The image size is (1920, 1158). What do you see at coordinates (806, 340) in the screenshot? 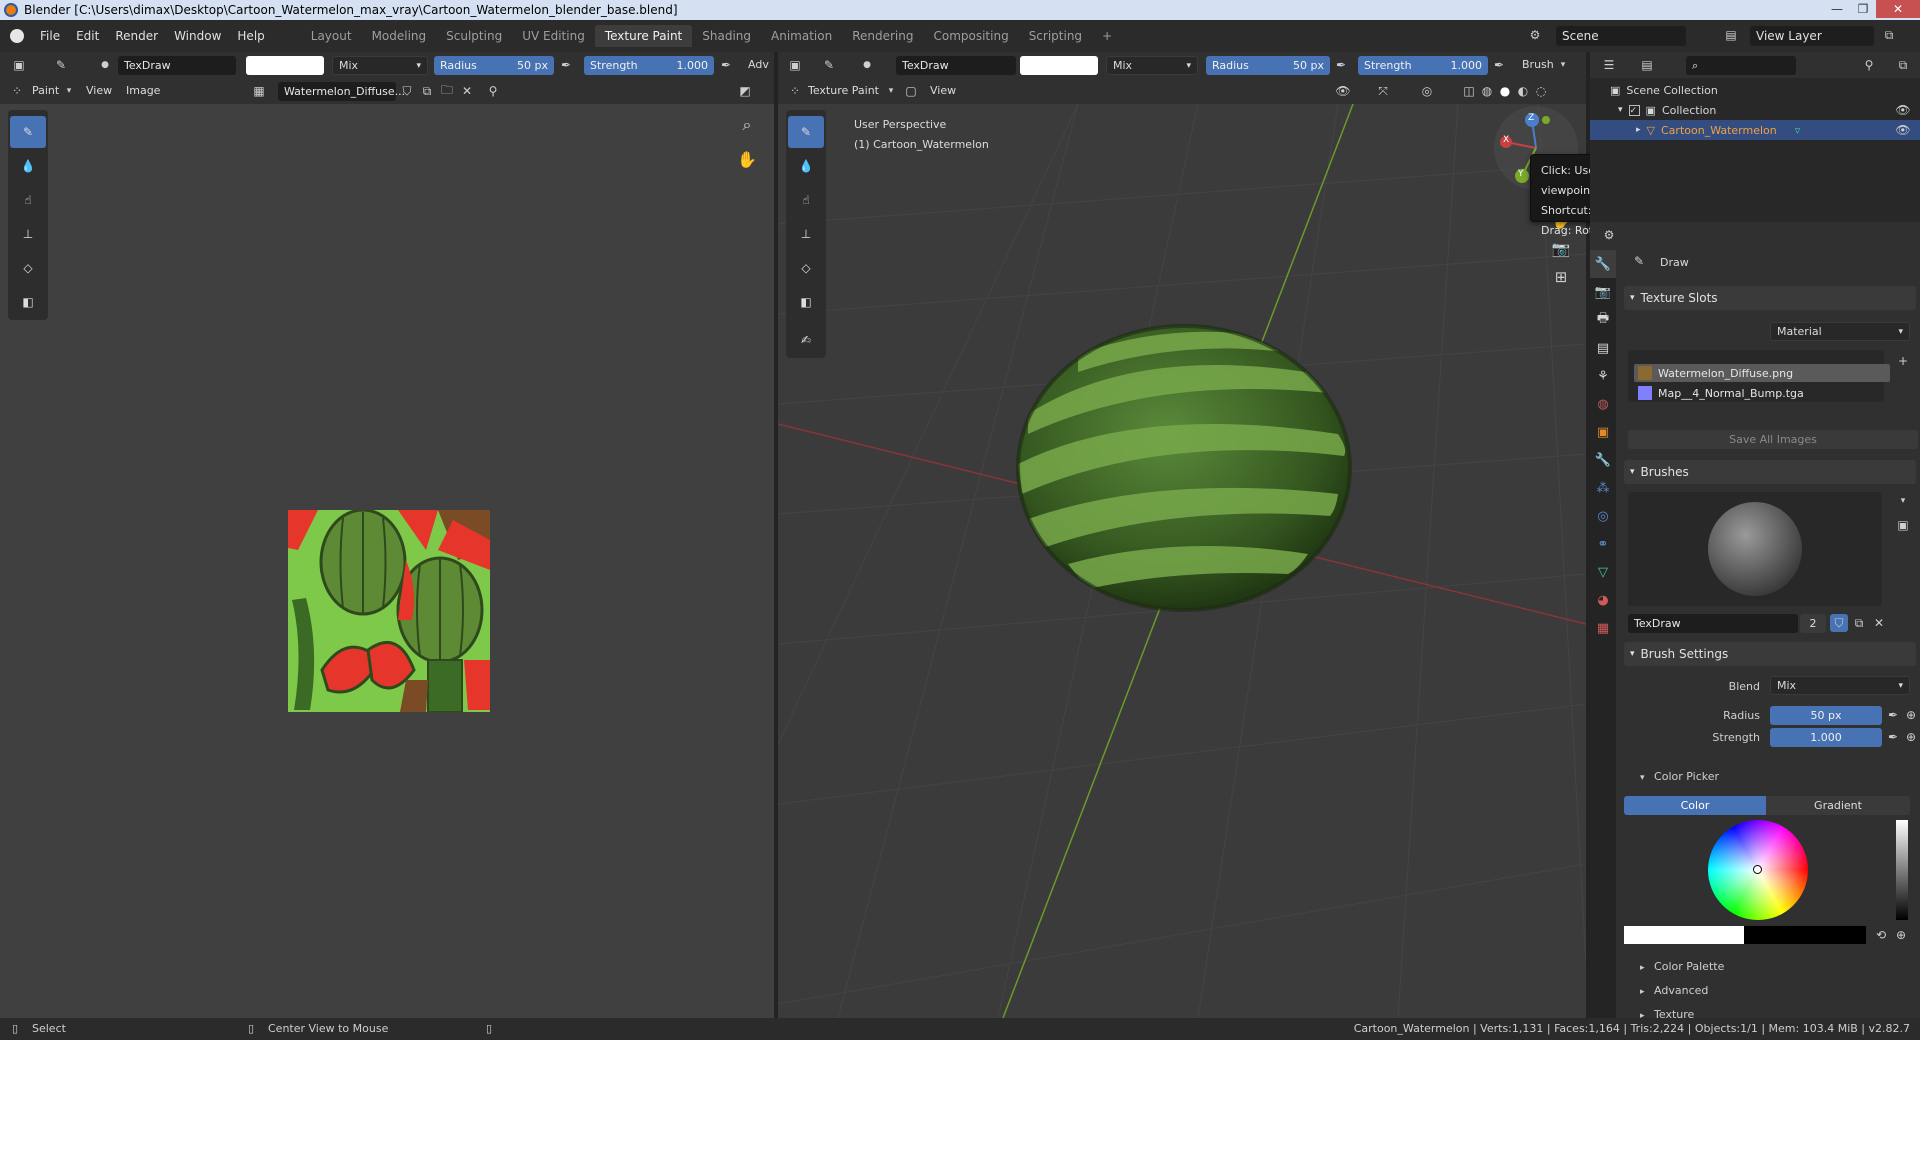
I see `annotate-tool-icon: ✍` at bounding box center [806, 340].